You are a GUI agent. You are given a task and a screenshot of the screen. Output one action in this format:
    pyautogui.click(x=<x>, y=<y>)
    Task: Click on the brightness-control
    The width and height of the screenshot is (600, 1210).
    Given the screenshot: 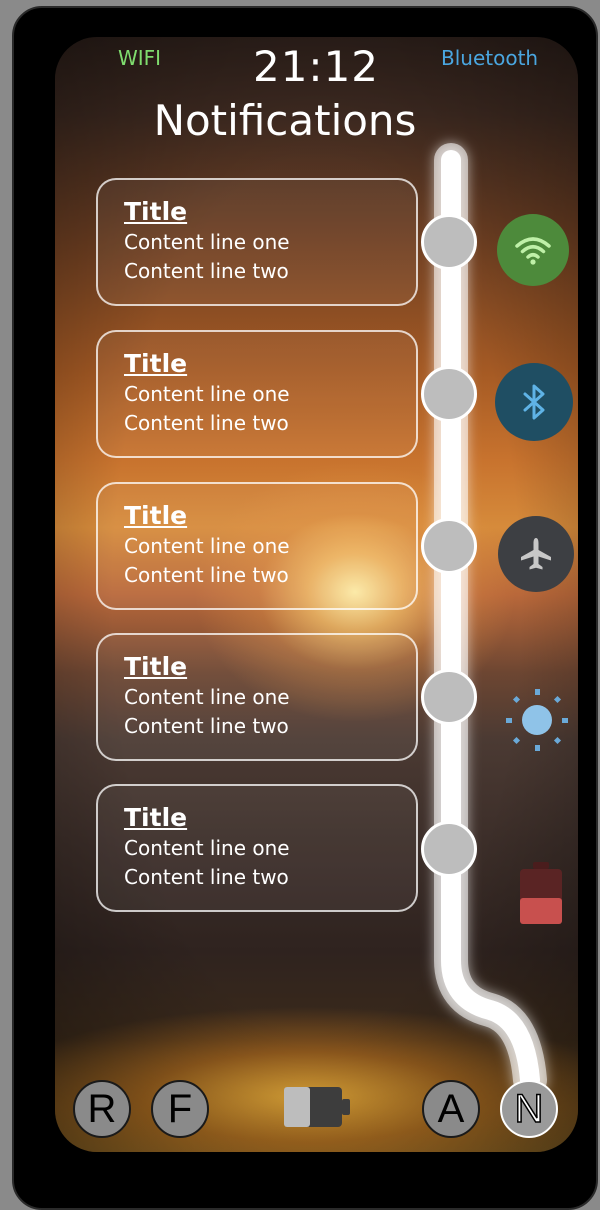 What is the action you would take?
    pyautogui.click(x=537, y=720)
    